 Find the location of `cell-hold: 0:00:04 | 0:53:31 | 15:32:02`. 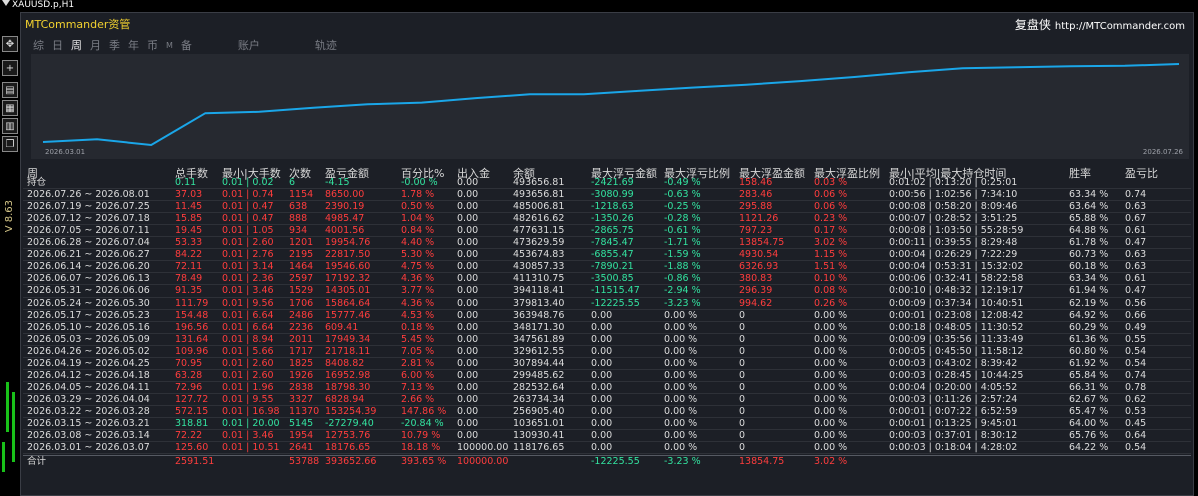

cell-hold: 0:00:04 | 0:53:31 | 15:32:02 is located at coordinates (956, 267).